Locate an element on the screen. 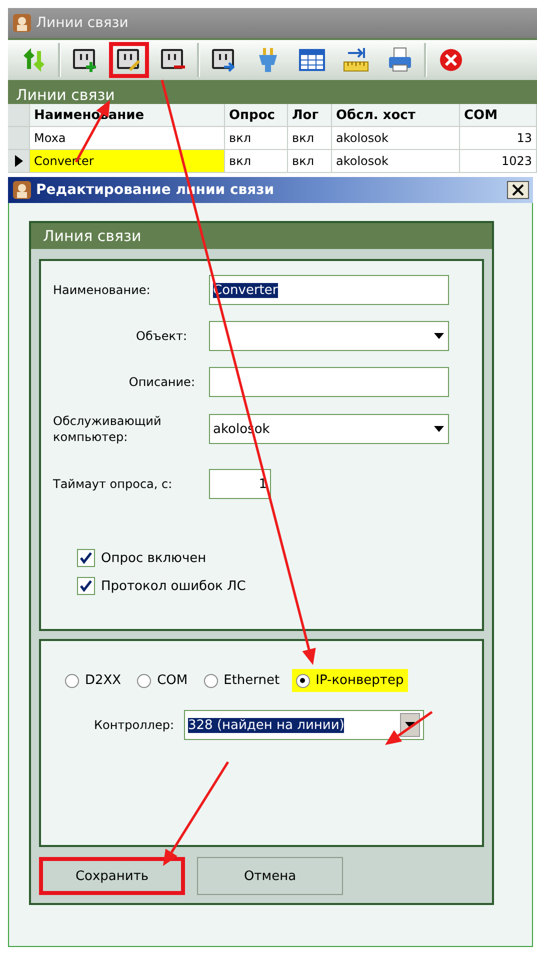 This screenshot has width=537, height=961. field-label: Обслуживающий компьютер: is located at coordinates (107, 429).